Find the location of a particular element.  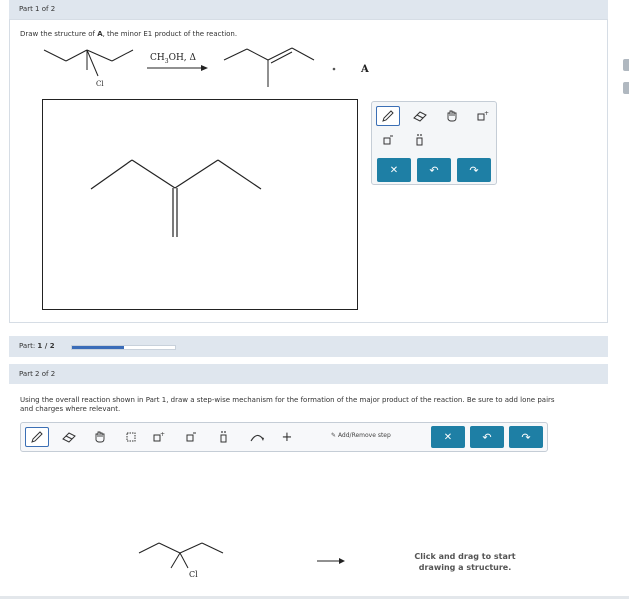

plus-icon: + is located at coordinates (287, 437).